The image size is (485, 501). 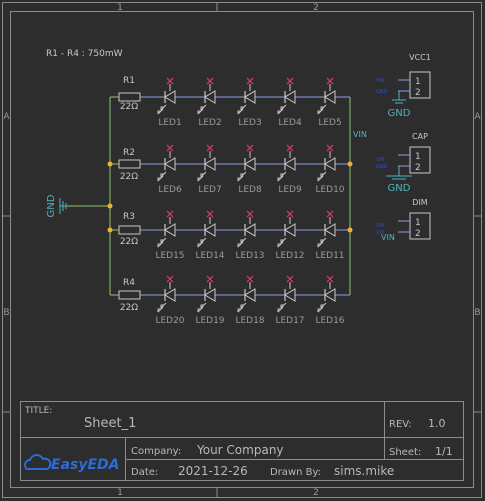 What do you see at coordinates (129, 94) in the screenshot?
I see `resistor-r1: R1 22Ω` at bounding box center [129, 94].